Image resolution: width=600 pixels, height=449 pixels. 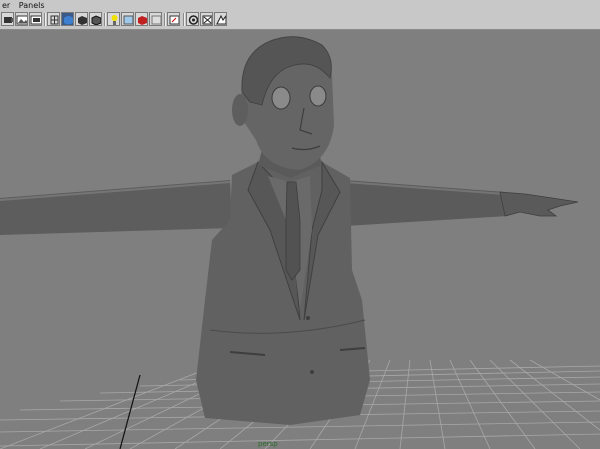 I want to click on view-bookmark-icon, so click(x=35, y=19).